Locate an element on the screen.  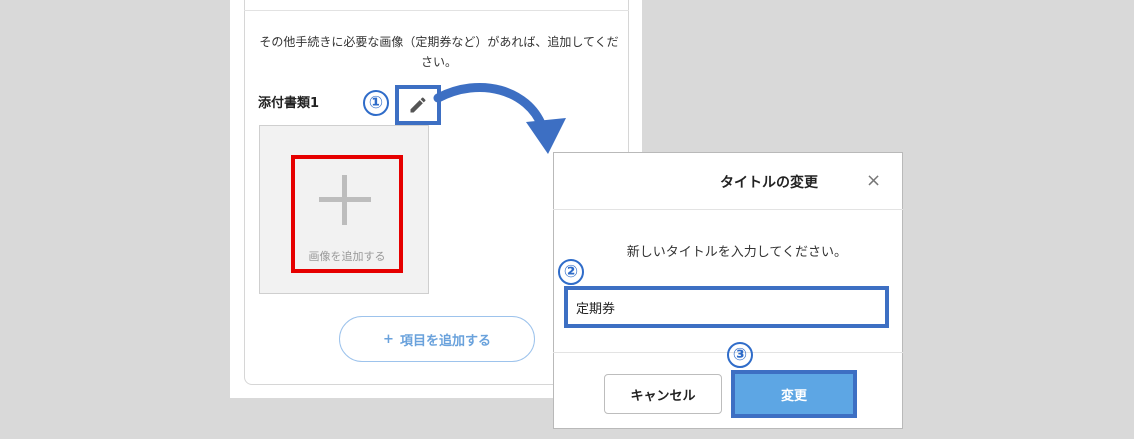
close-icon: × is located at coordinates (873, 180).